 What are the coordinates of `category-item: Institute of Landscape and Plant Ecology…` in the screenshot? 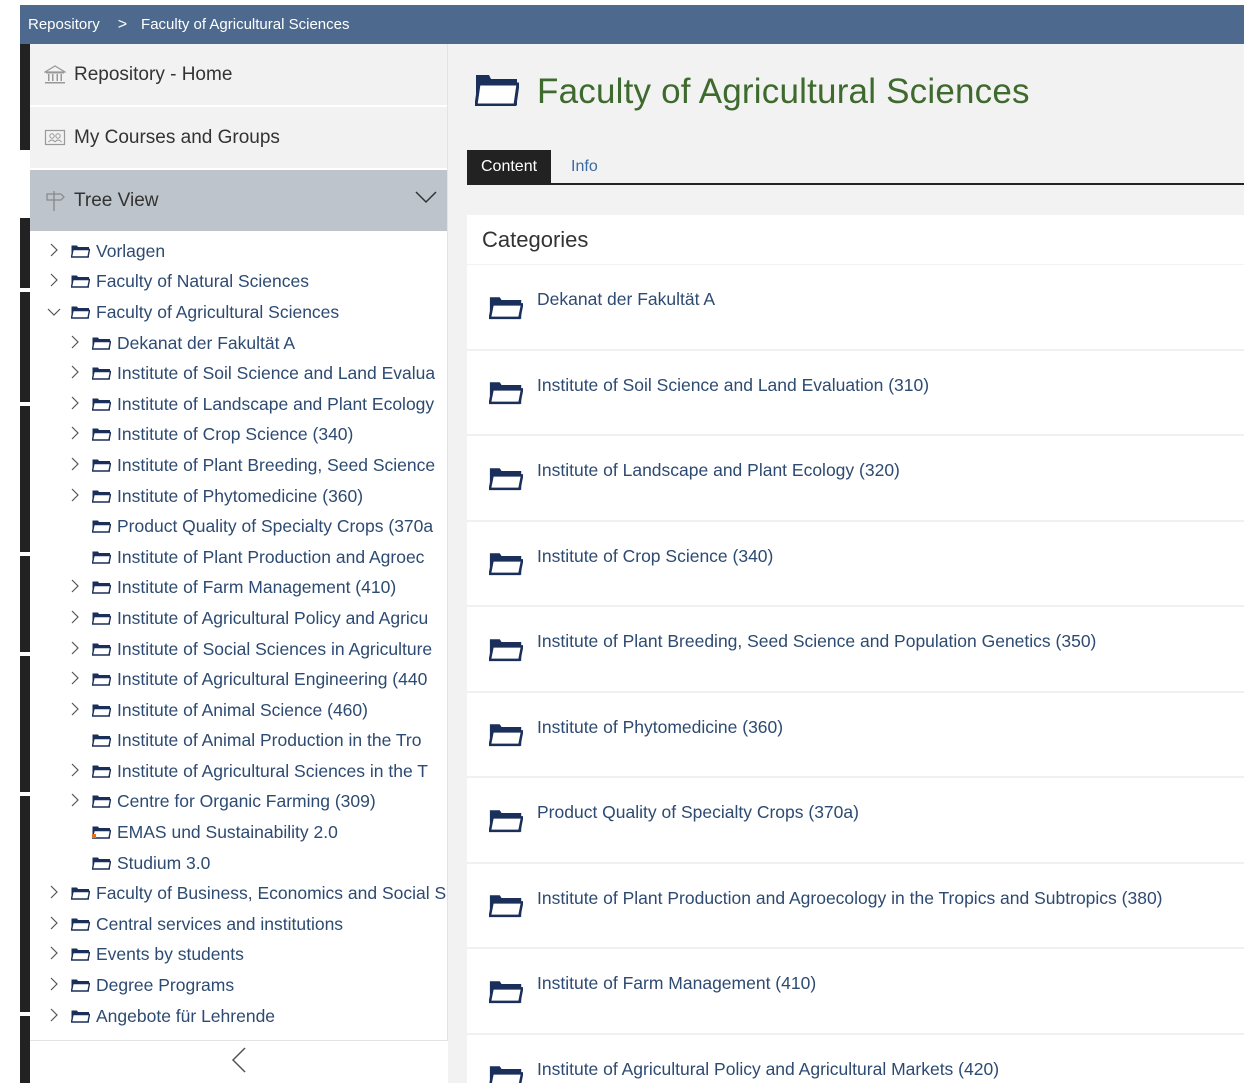 It's located at (855, 479).